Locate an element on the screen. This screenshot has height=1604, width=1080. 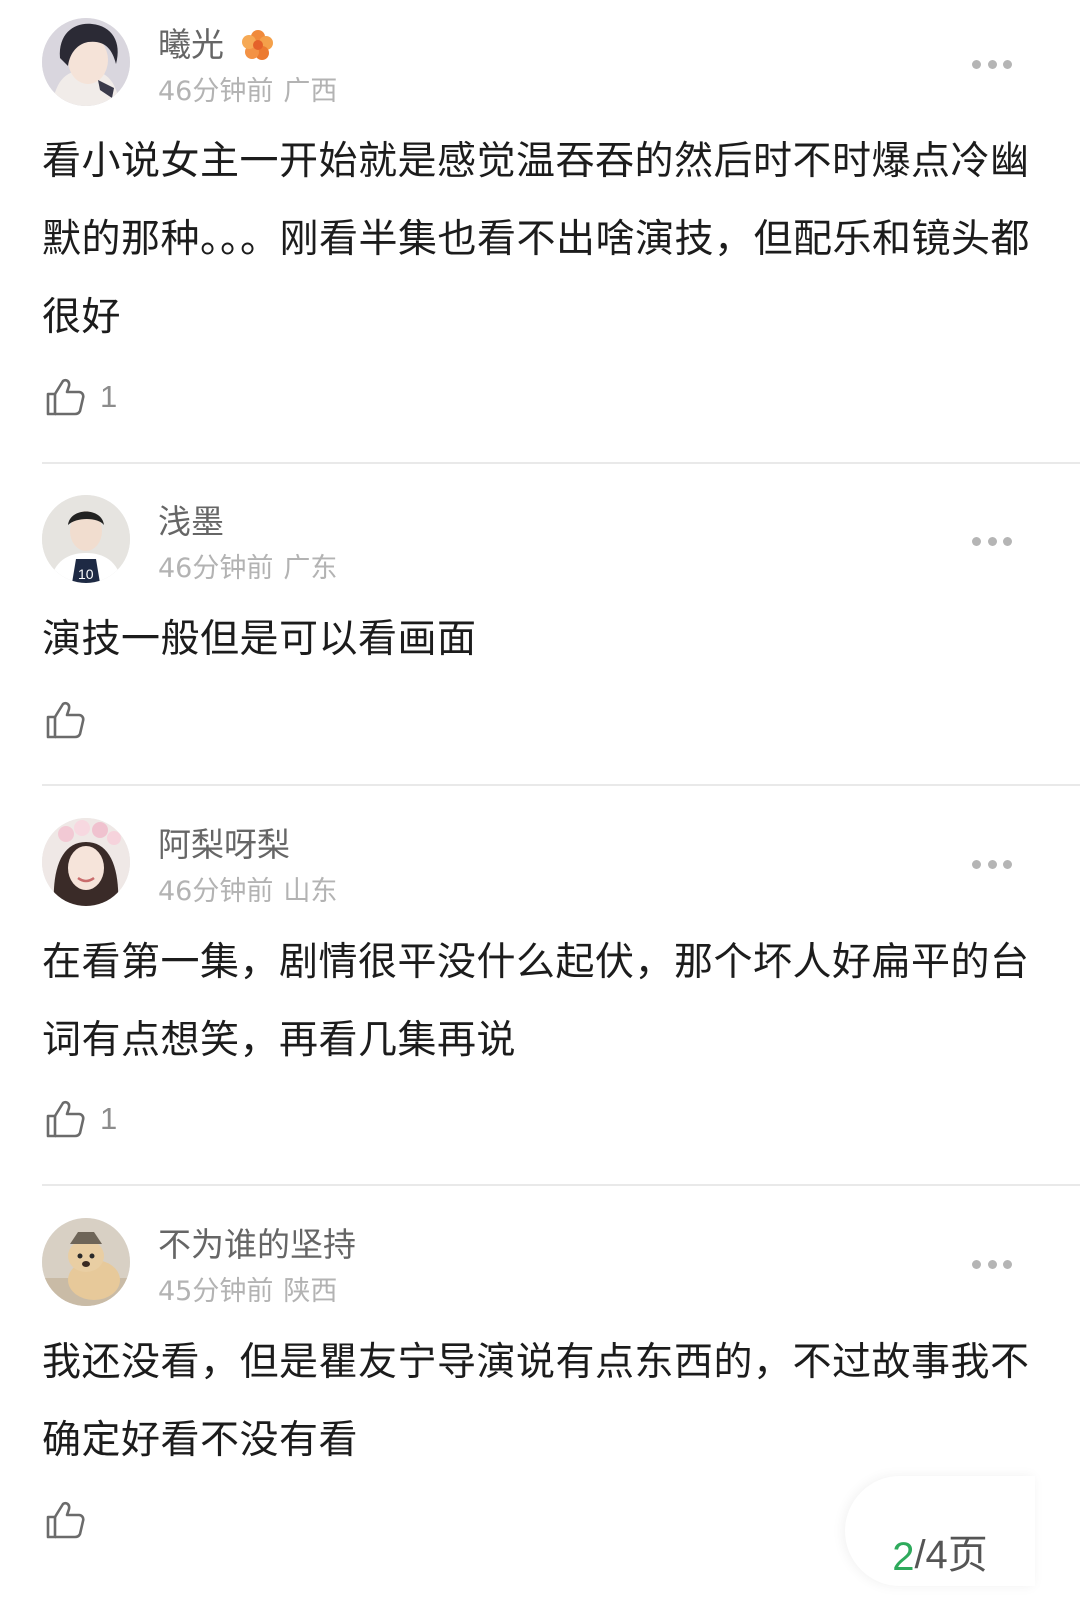
username-text: 不为谁的坚持 is located at coordinates (257, 1244).